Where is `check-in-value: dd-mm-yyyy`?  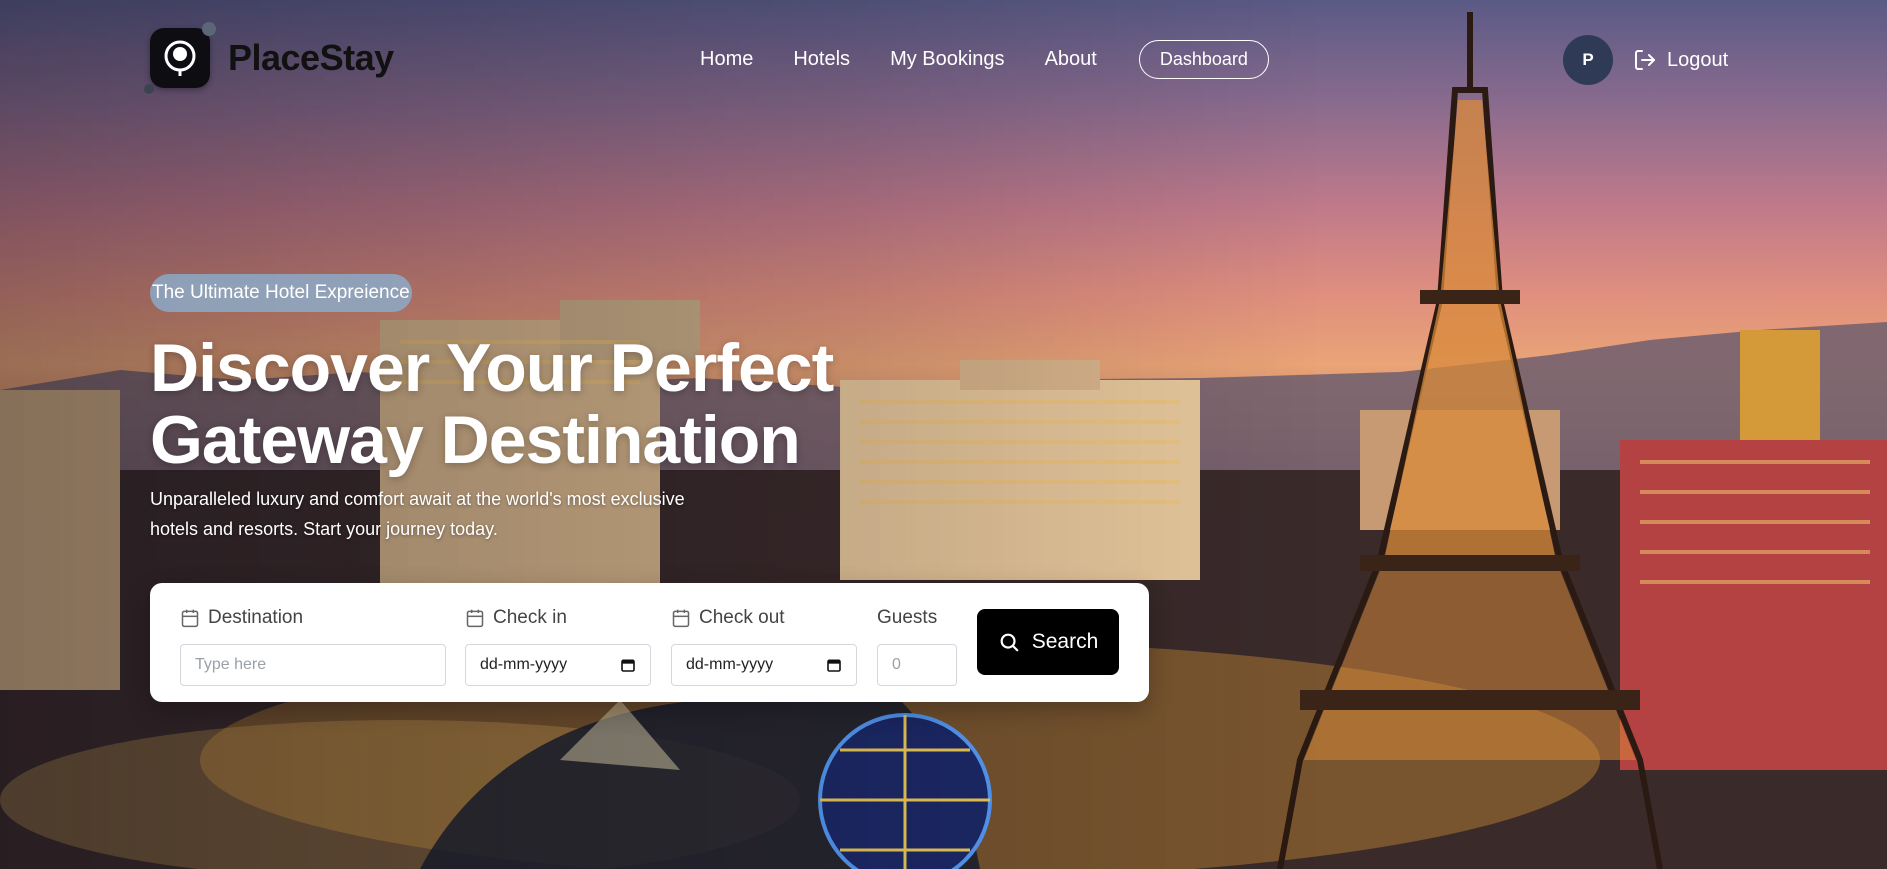
check-in-value: dd-mm-yyyy is located at coordinates (524, 664).